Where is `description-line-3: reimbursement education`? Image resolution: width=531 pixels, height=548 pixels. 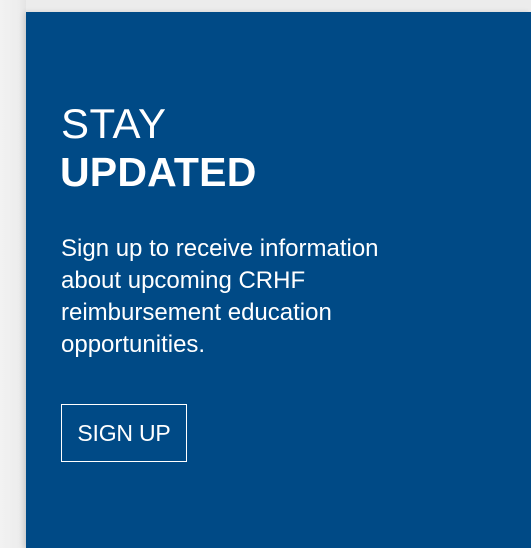 description-line-3: reimbursement education is located at coordinates (196, 312).